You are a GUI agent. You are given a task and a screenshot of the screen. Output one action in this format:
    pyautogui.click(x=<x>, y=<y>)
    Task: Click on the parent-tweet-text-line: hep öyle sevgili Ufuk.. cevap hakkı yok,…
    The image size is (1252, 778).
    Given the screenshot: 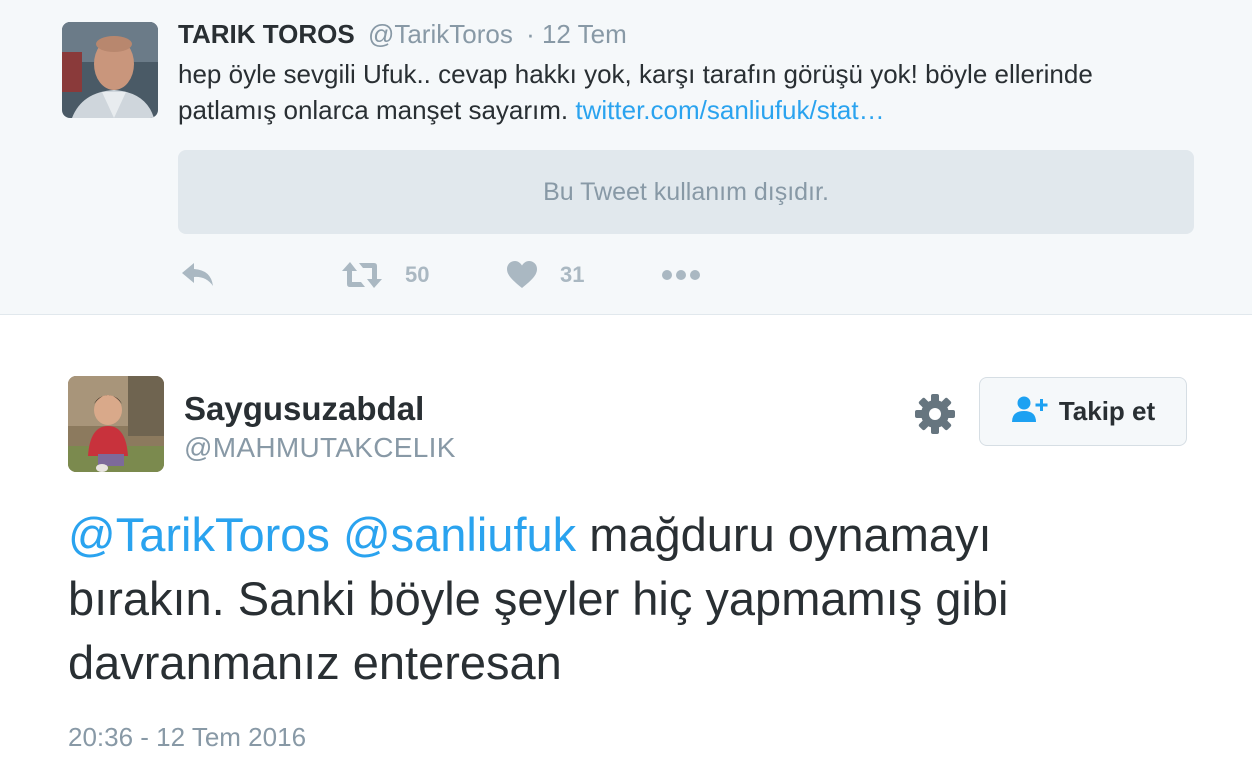 What is the action you would take?
    pyautogui.click(x=635, y=74)
    